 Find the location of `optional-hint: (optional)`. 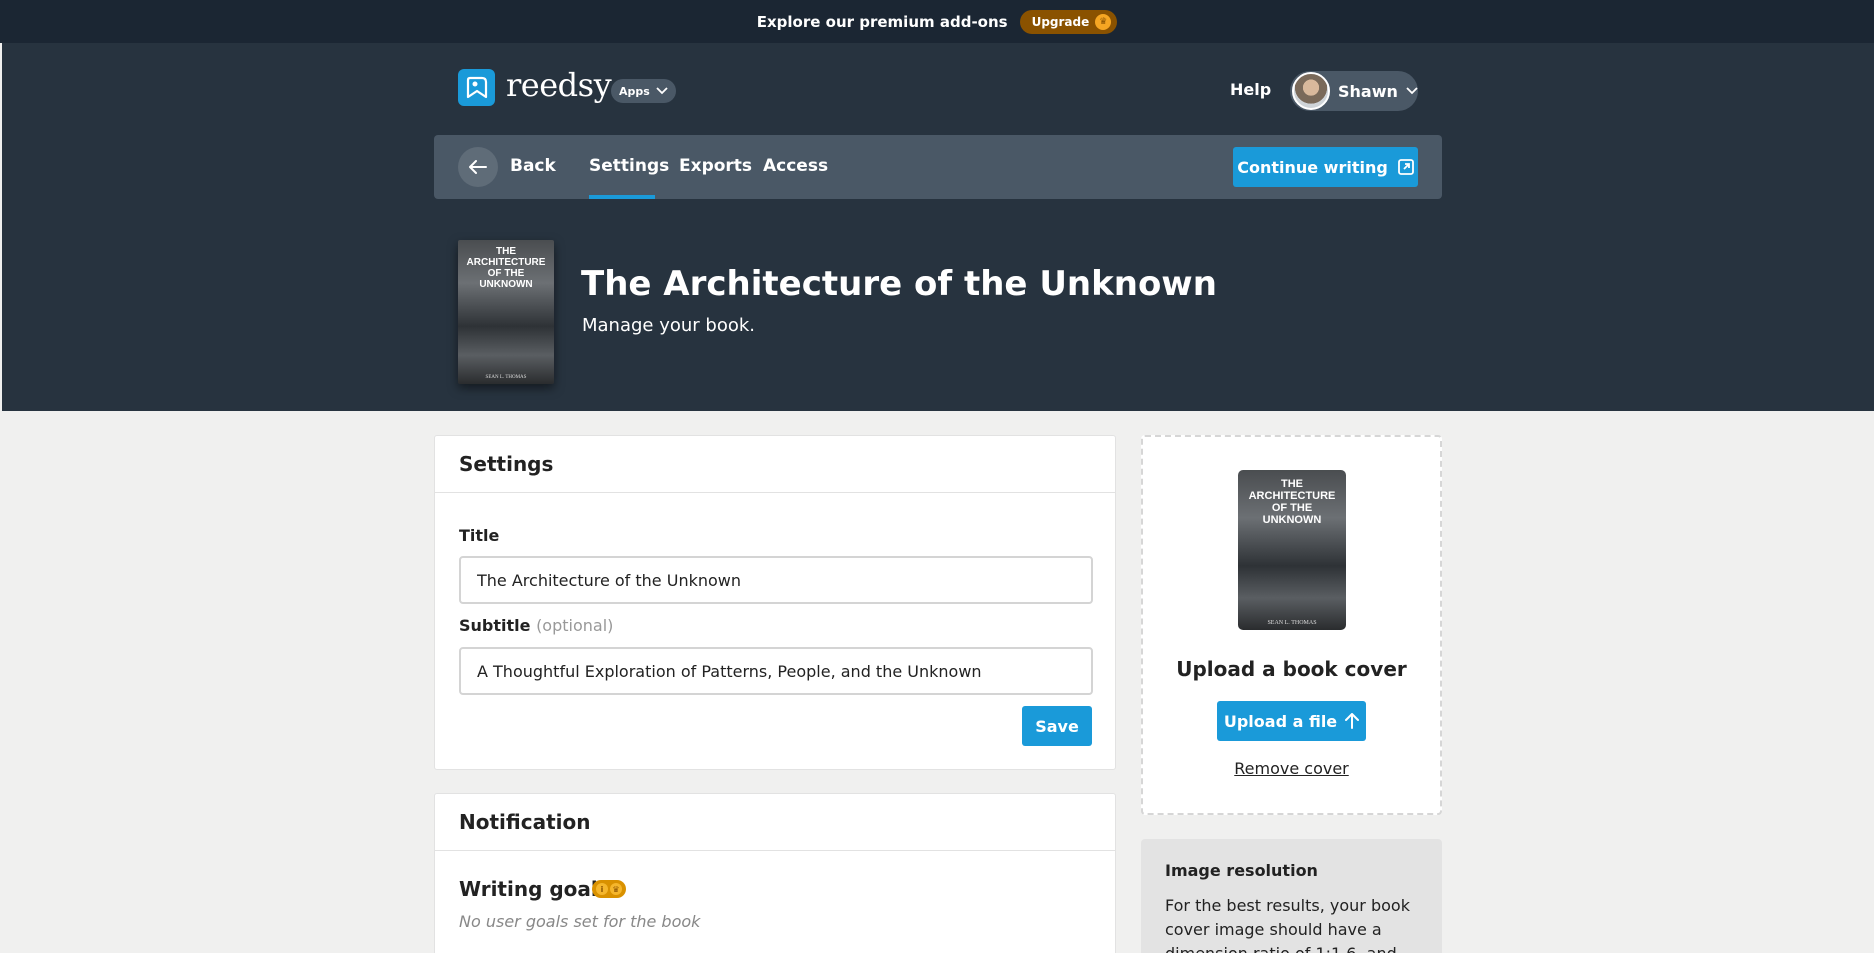

optional-hint: (optional) is located at coordinates (575, 625).